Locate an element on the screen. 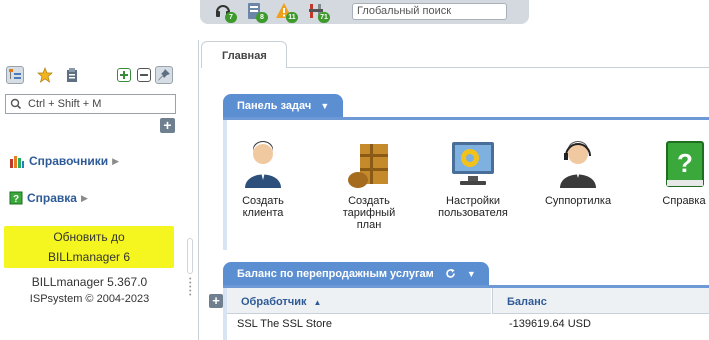  upgrade-line-2: BILLmanager 6 is located at coordinates (89, 257).